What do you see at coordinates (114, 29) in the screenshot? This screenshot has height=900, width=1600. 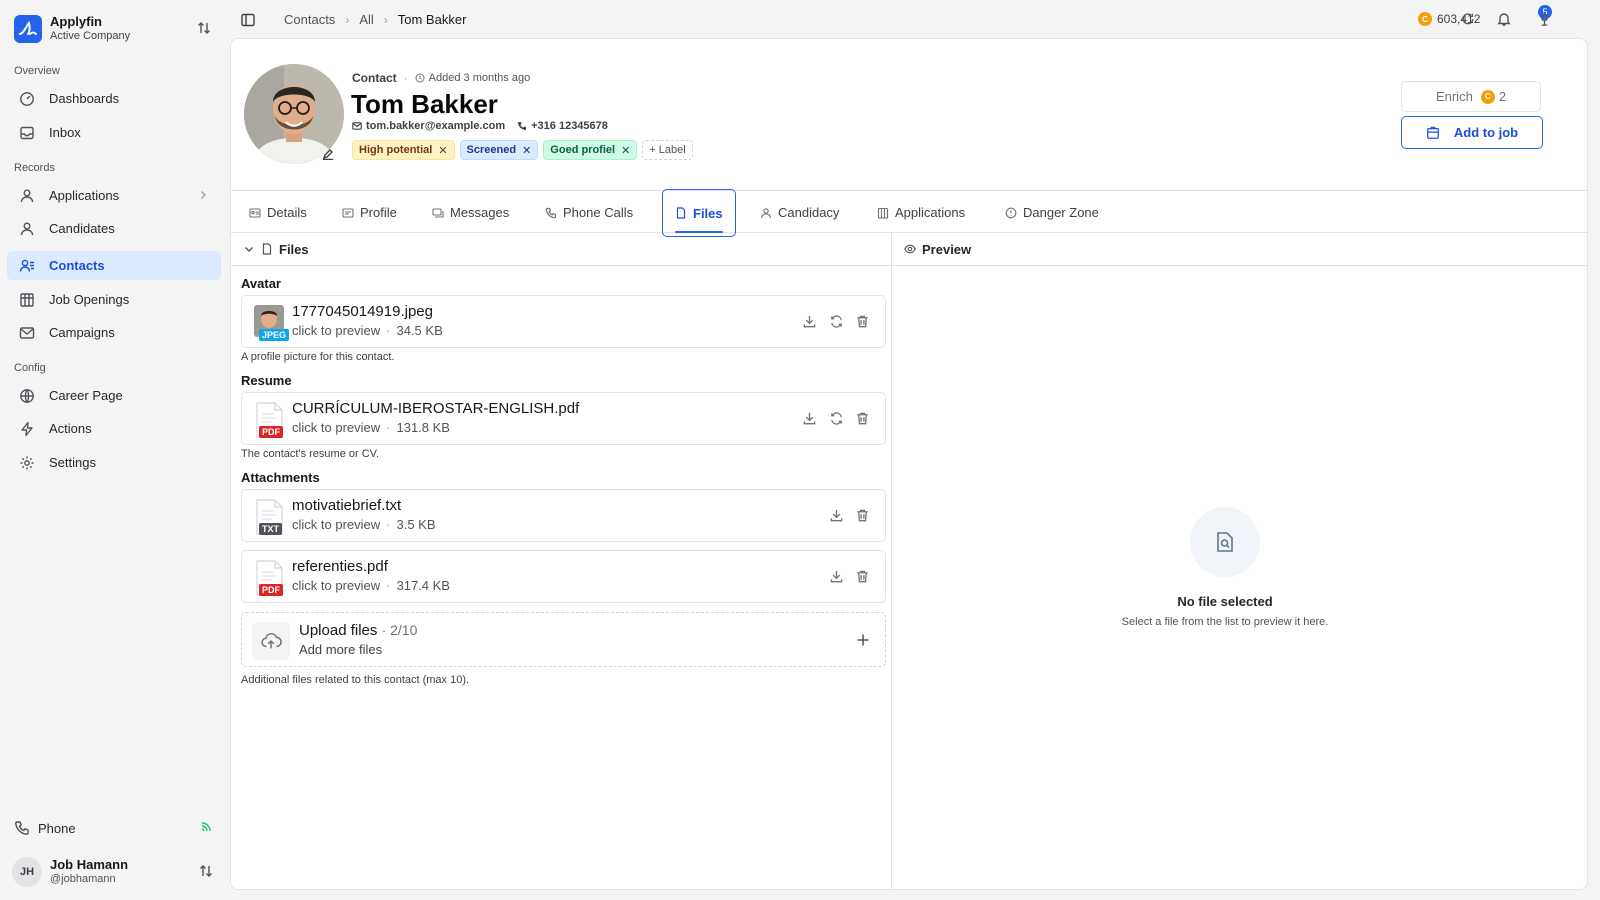 I see `workspace-switcher: Applyfin Active Company` at bounding box center [114, 29].